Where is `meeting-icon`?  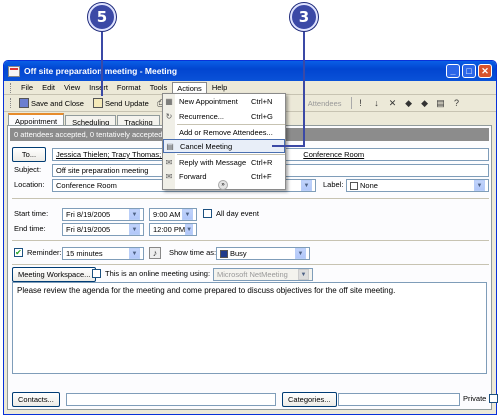 meeting-icon is located at coordinates (14, 71).